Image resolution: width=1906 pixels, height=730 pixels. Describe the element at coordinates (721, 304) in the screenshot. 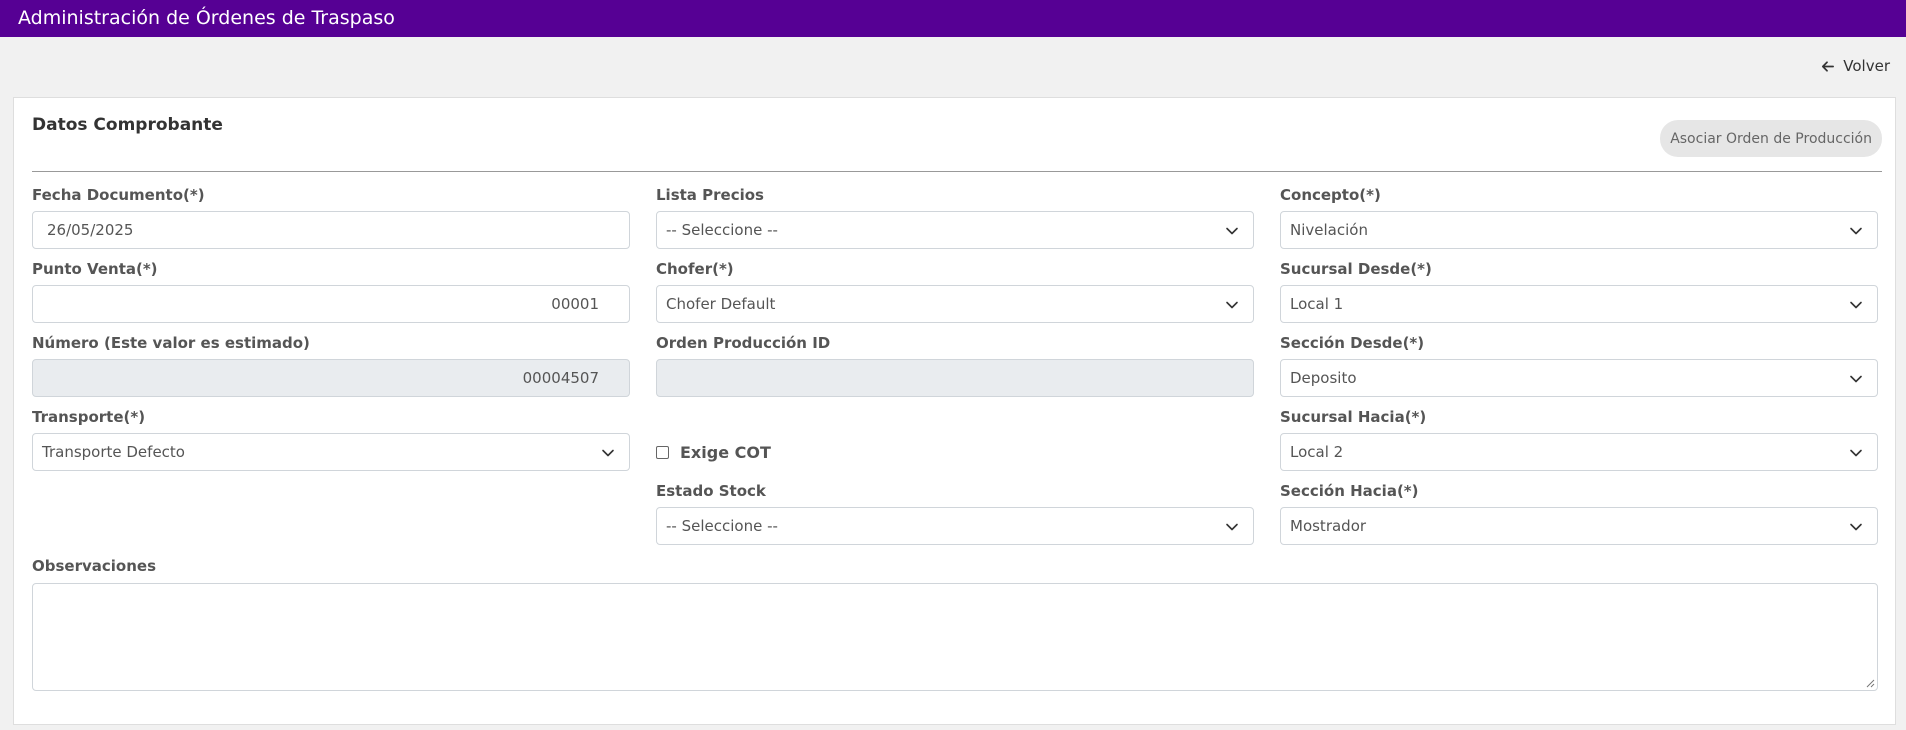

I see `chofer-value: Chofer Default` at that location.